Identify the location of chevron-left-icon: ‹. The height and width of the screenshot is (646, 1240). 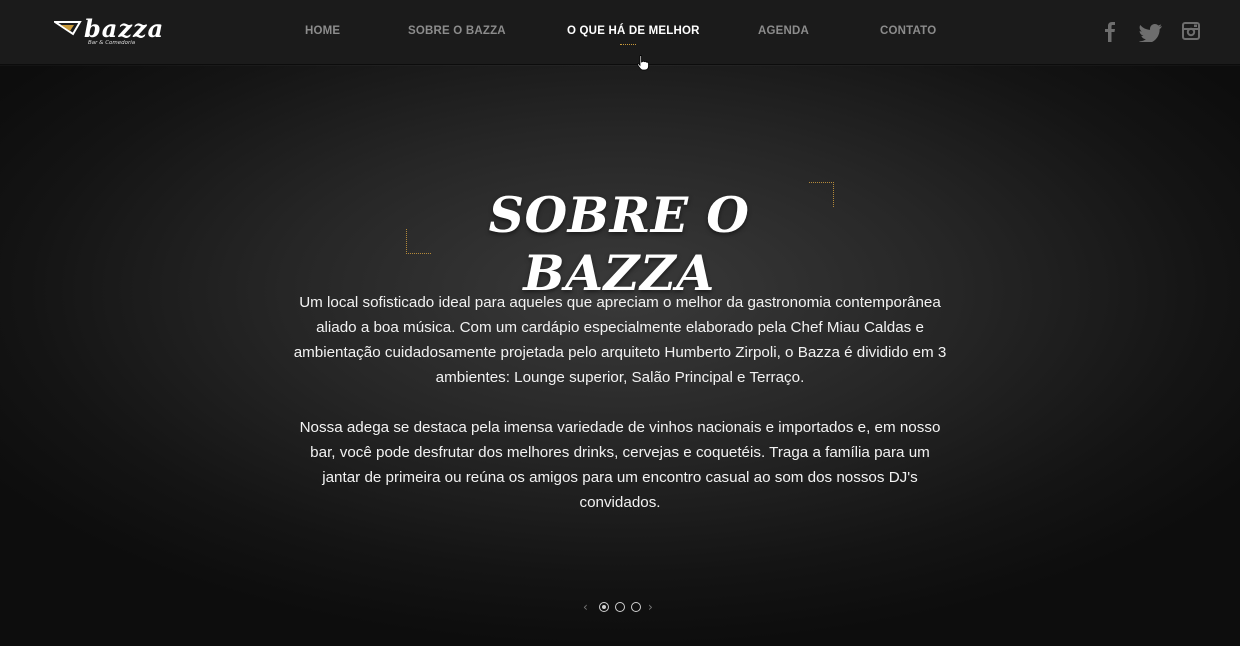
(585, 607).